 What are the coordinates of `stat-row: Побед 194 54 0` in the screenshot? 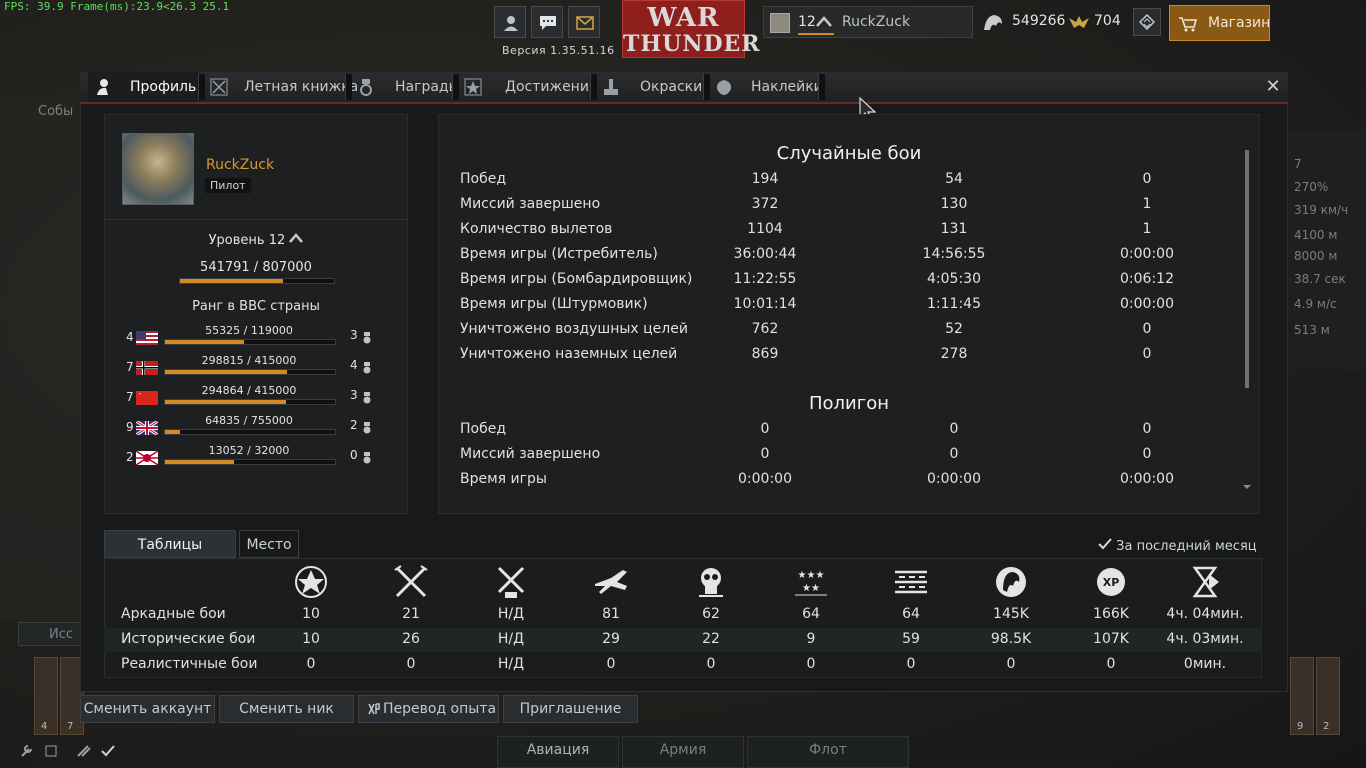 It's located at (840, 182).